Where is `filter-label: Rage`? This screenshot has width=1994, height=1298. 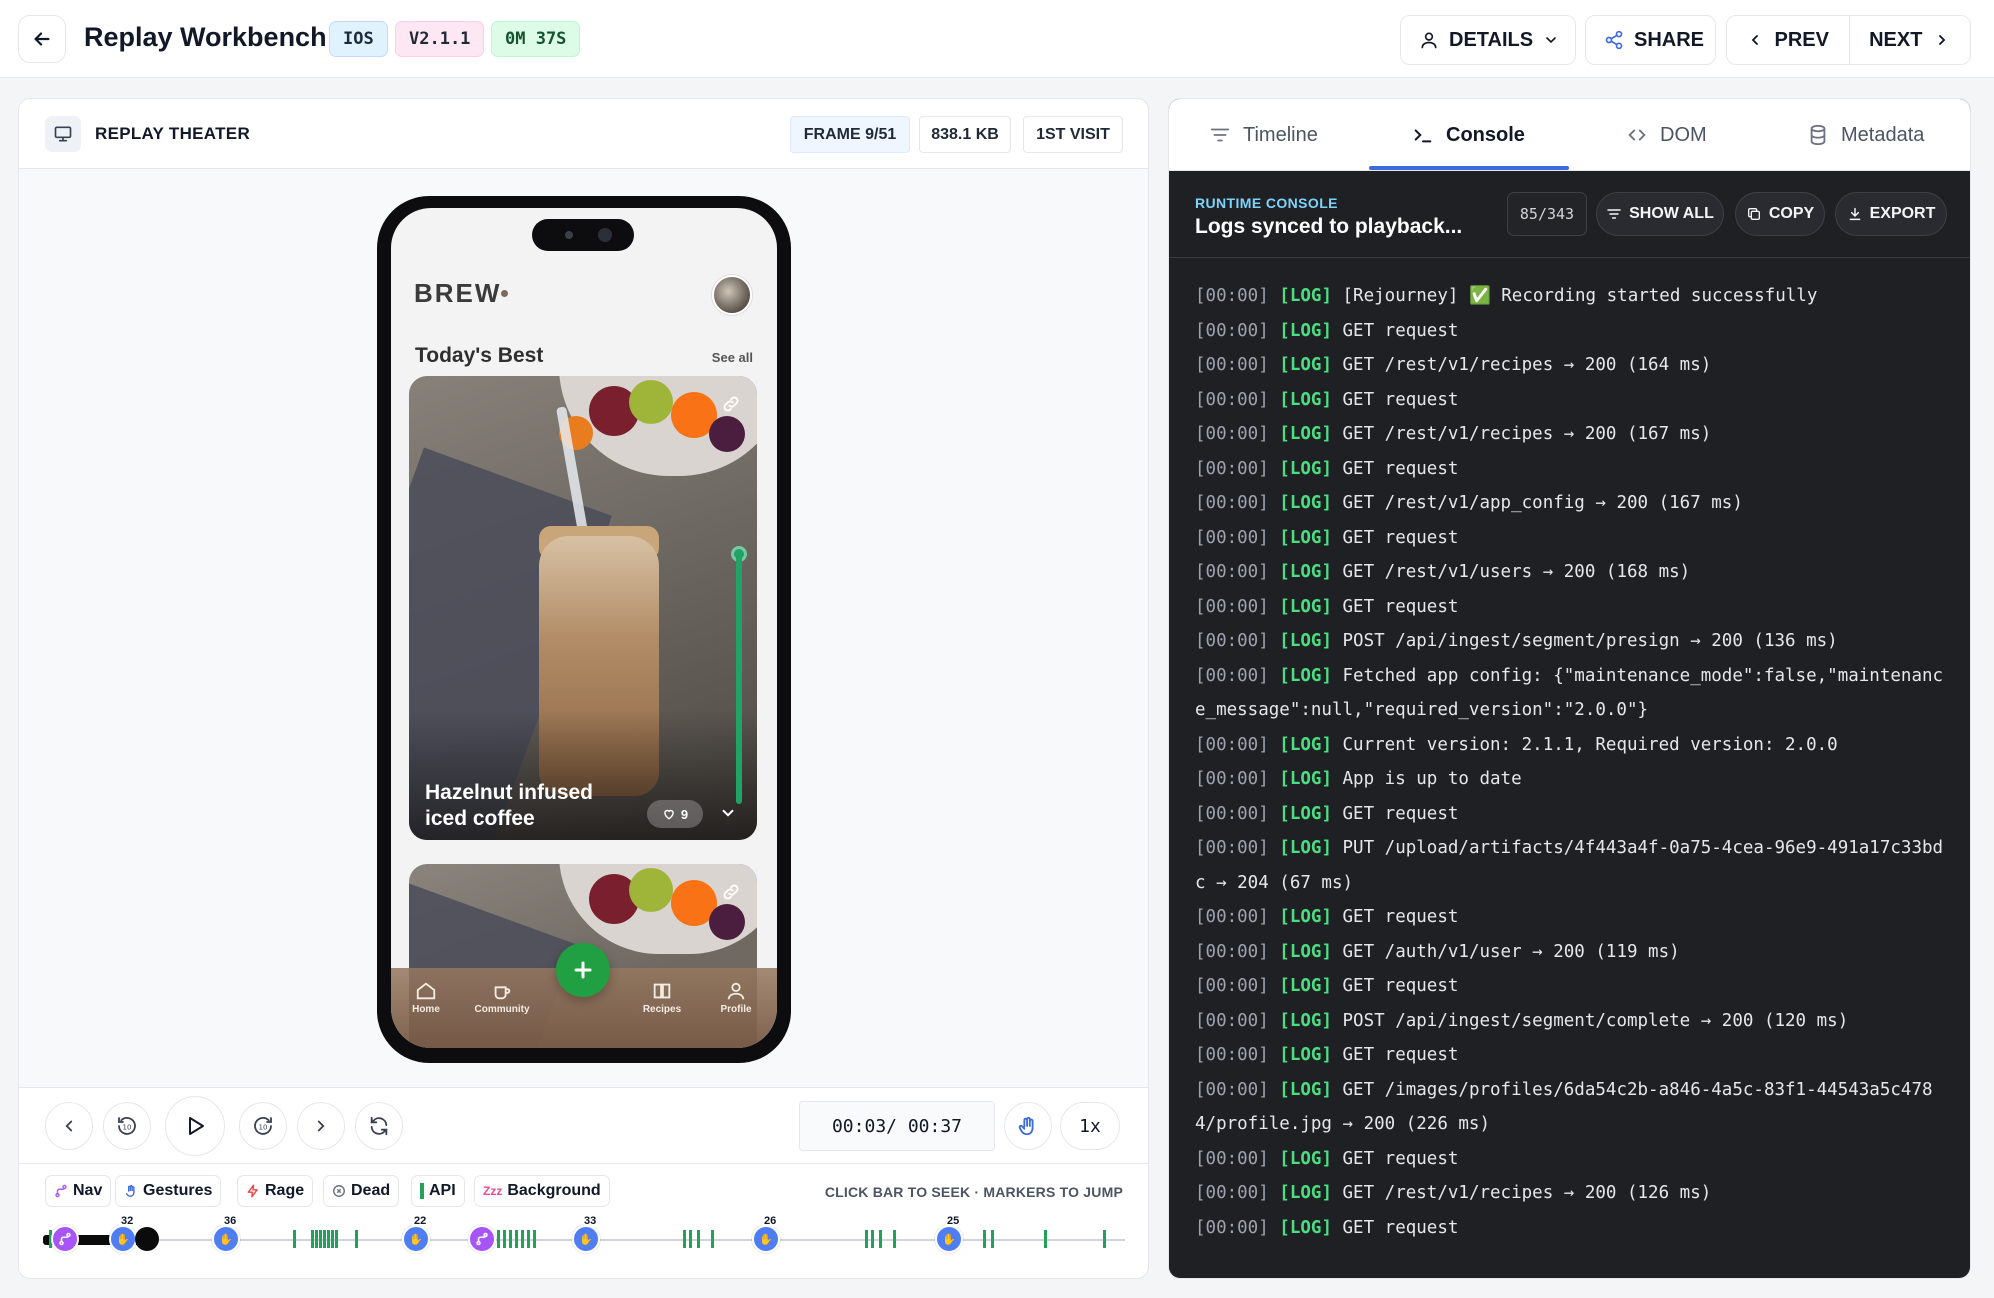 filter-label: Rage is located at coordinates (285, 1190).